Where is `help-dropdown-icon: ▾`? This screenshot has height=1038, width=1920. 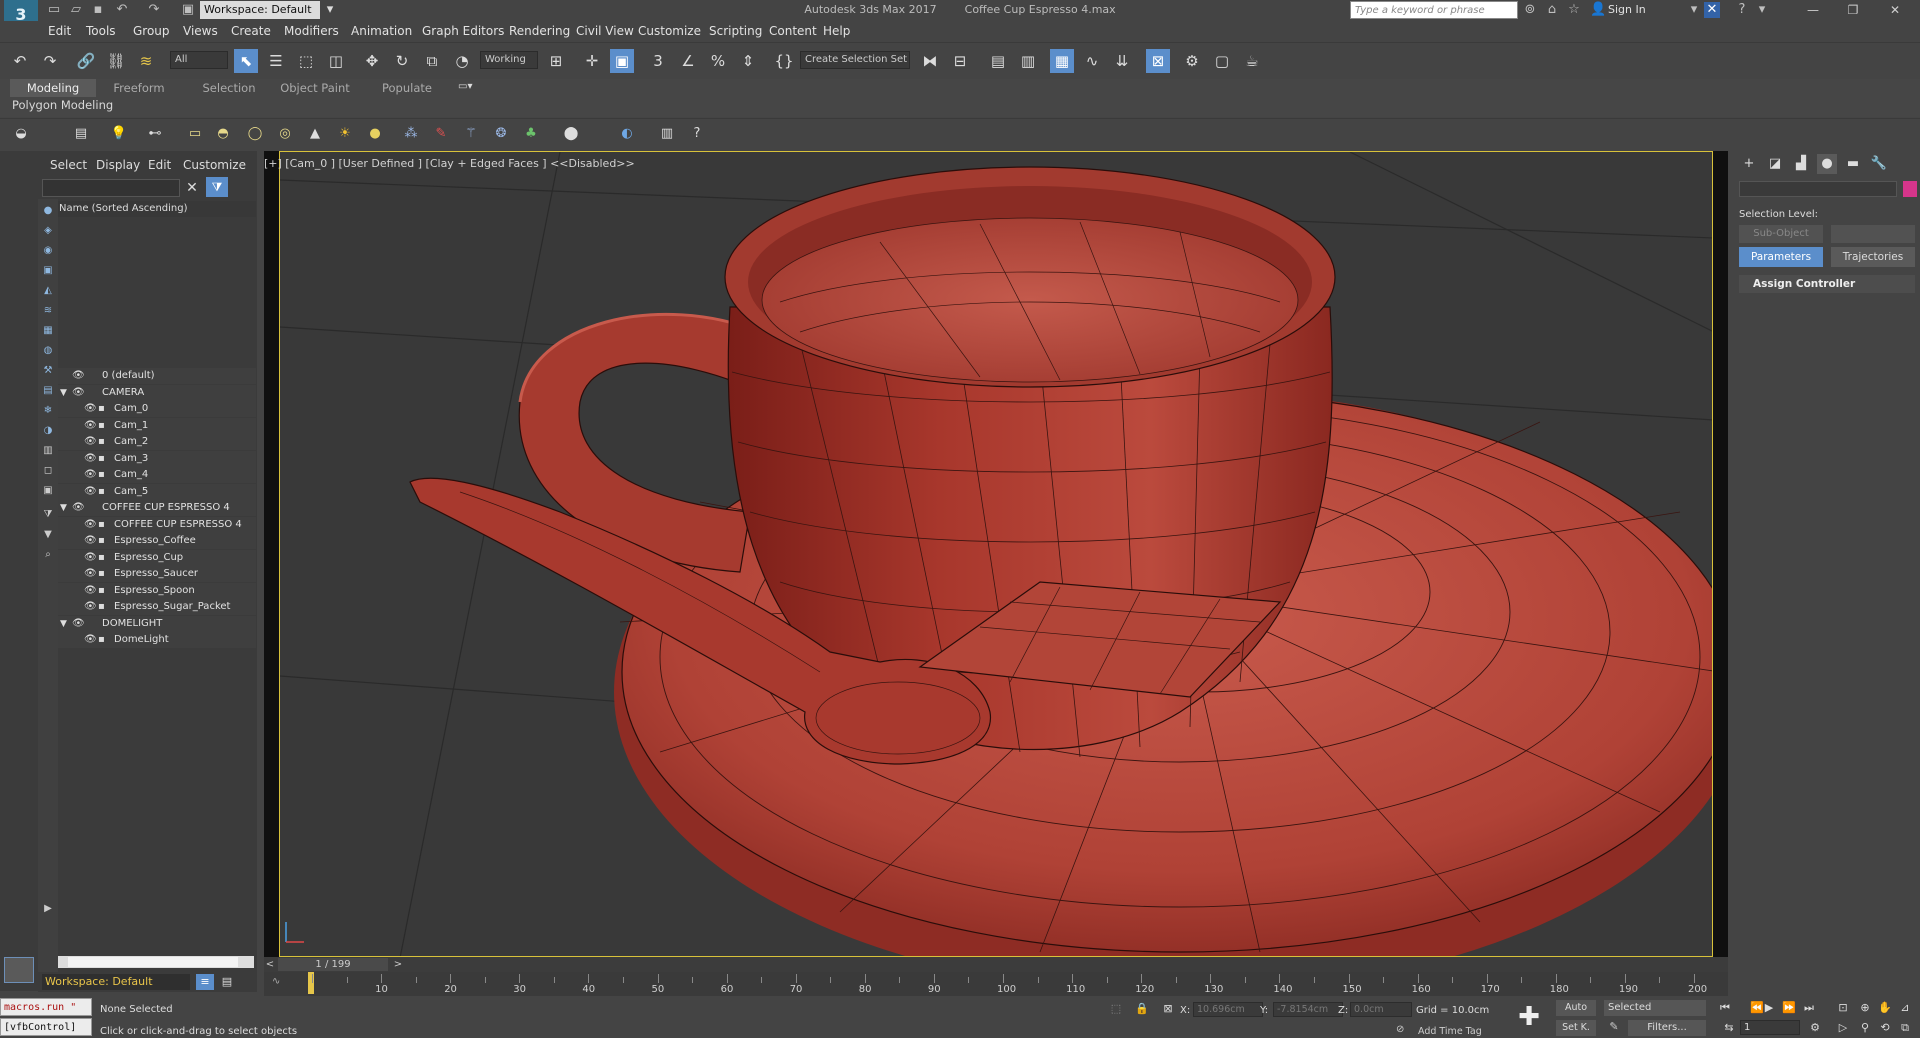
help-dropdown-icon: ▾ is located at coordinates (1762, 10).